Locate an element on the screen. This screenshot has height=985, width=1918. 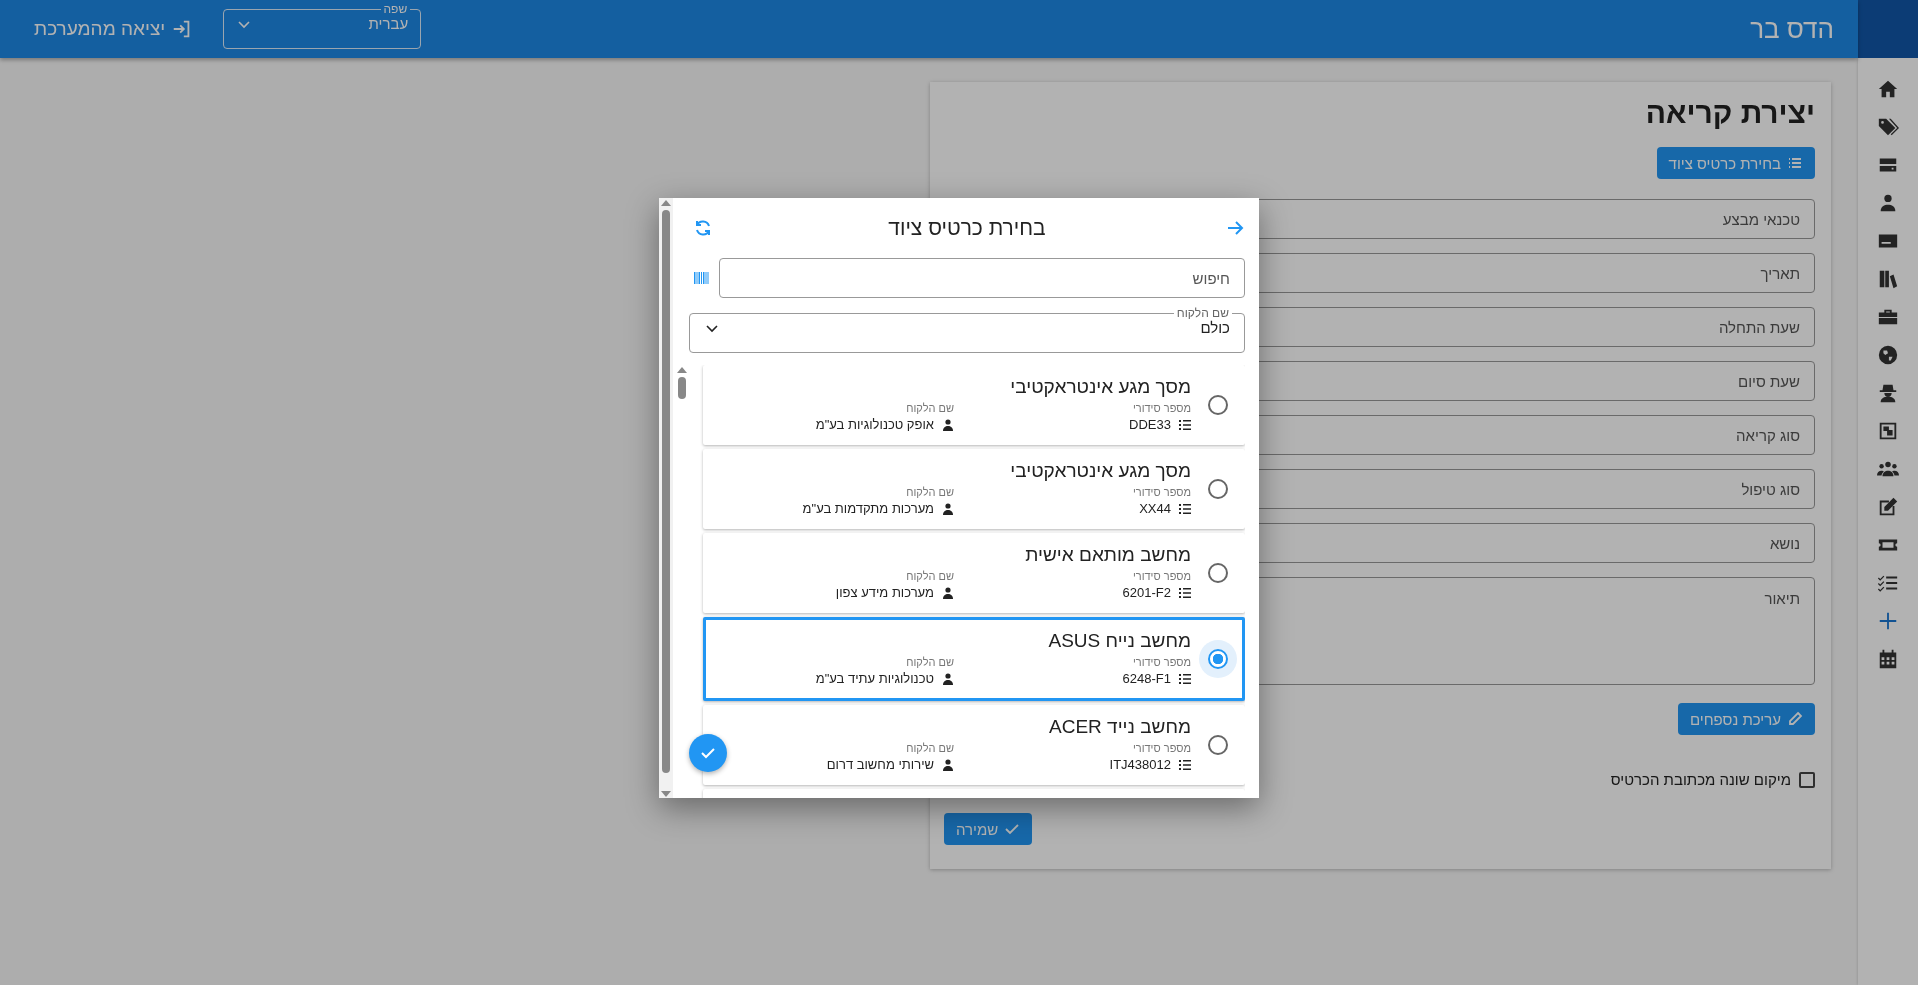
spy-icon is located at coordinates (1888, 393).